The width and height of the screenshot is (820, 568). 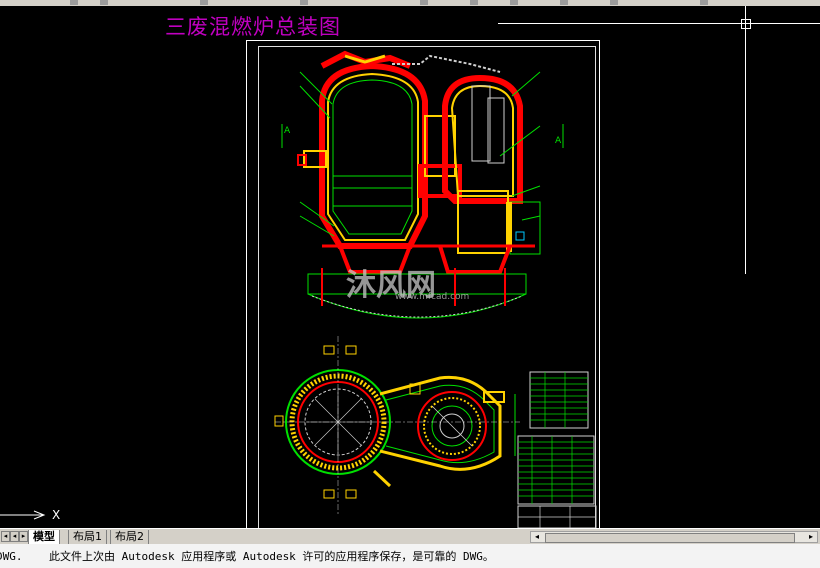 What do you see at coordinates (23, 536) in the screenshot?
I see `tab-nav-next-button: ▸` at bounding box center [23, 536].